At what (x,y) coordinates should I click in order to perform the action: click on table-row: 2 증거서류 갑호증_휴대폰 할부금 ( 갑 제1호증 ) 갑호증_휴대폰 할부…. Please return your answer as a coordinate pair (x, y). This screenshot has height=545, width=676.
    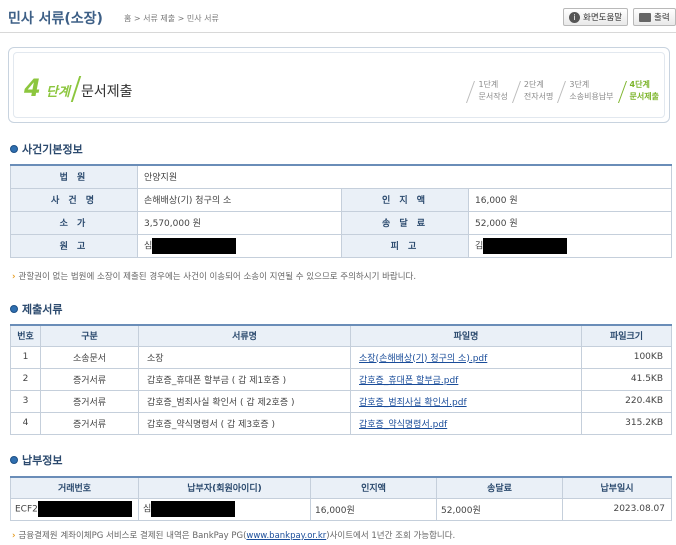
    Looking at the image, I should click on (341, 379).